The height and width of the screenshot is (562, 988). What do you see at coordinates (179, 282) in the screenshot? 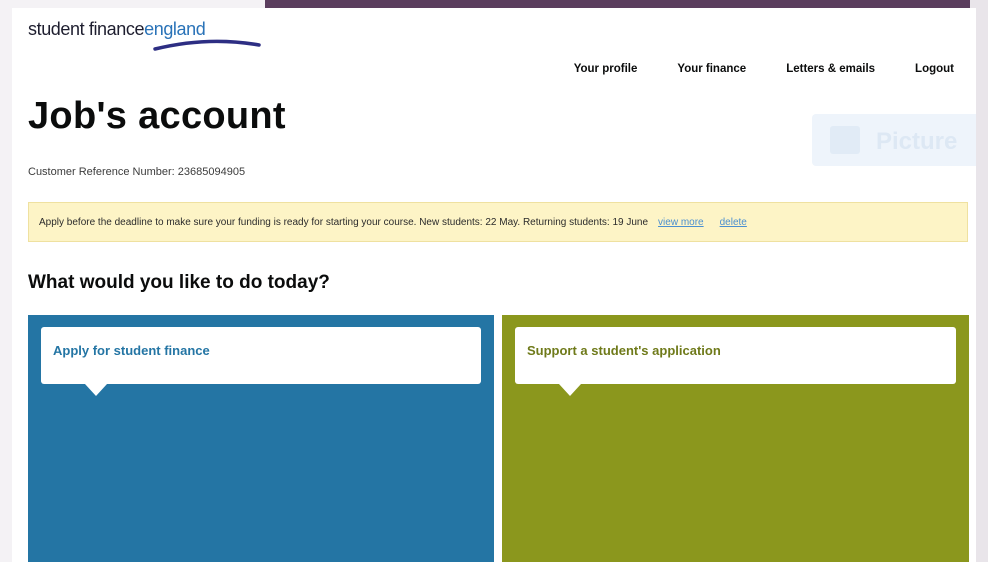
I see `section-heading: What would you like to do today?` at bounding box center [179, 282].